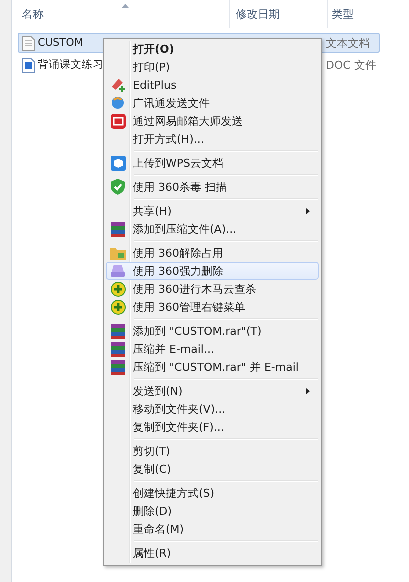  Describe the element at coordinates (348, 43) in the screenshot. I see `file-type: 文本文档` at that location.